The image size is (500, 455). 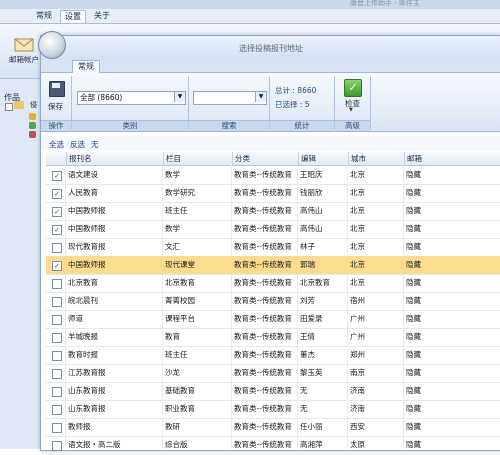 What do you see at coordinates (176, 354) in the screenshot?
I see `column-cell: 班主任` at bounding box center [176, 354].